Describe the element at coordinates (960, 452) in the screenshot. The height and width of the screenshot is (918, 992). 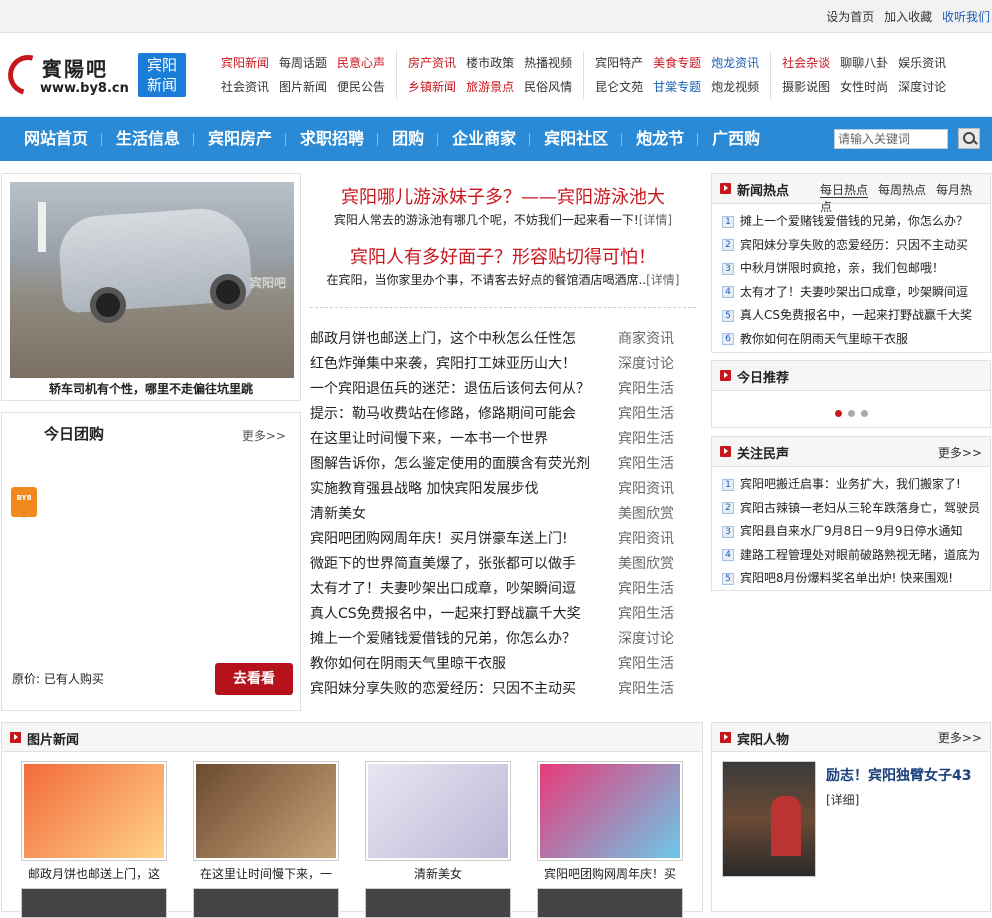
I see `public-voice-more-link: 更多>>` at that location.